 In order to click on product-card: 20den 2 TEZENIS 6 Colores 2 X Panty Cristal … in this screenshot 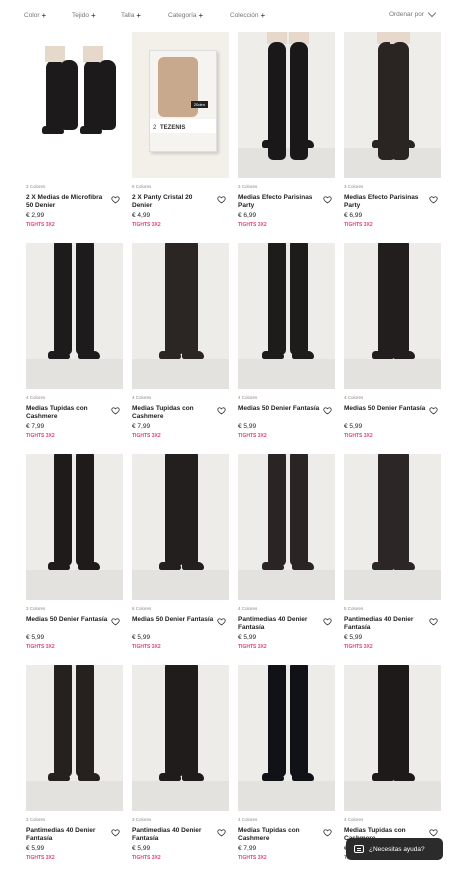, I will do `click(180, 137)`.